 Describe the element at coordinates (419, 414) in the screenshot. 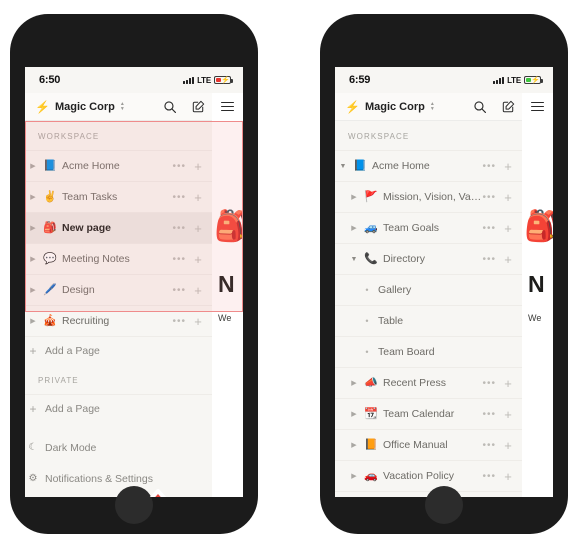

I see `sidebar-item-label: Team Calendar` at that location.